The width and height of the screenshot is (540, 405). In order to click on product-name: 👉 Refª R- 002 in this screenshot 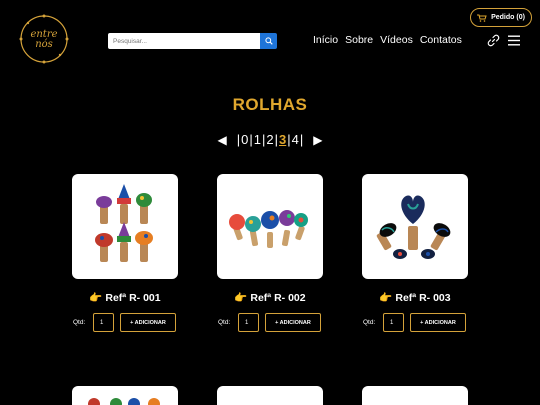, I will do `click(270, 298)`.